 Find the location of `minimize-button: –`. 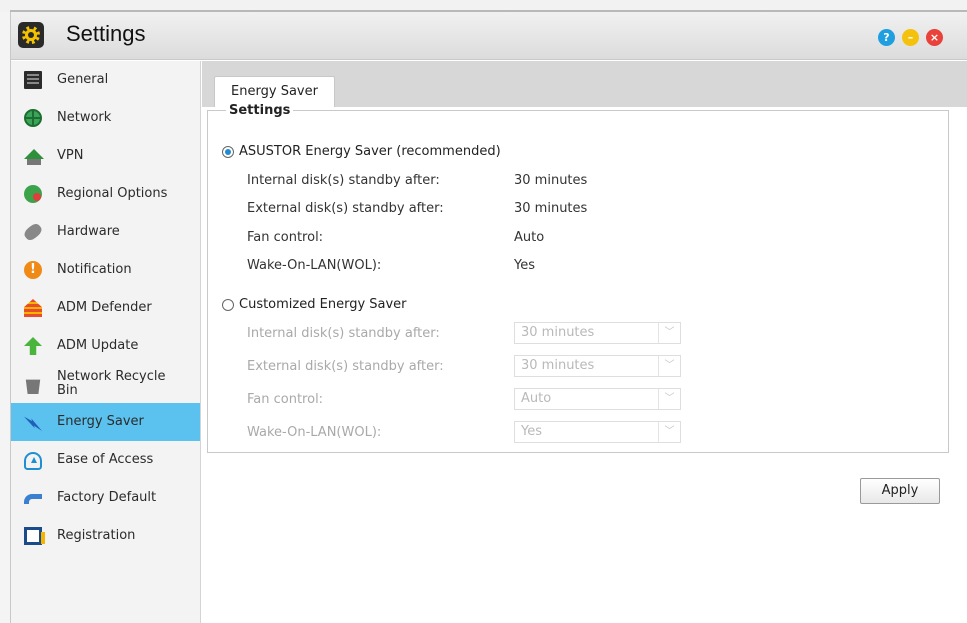

minimize-button: – is located at coordinates (910, 37).